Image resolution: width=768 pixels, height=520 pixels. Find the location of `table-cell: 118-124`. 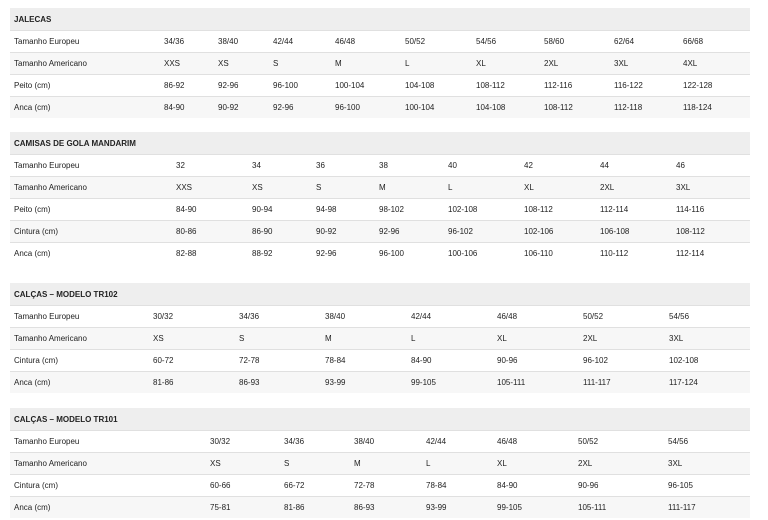

table-cell: 118-124 is located at coordinates (715, 107).